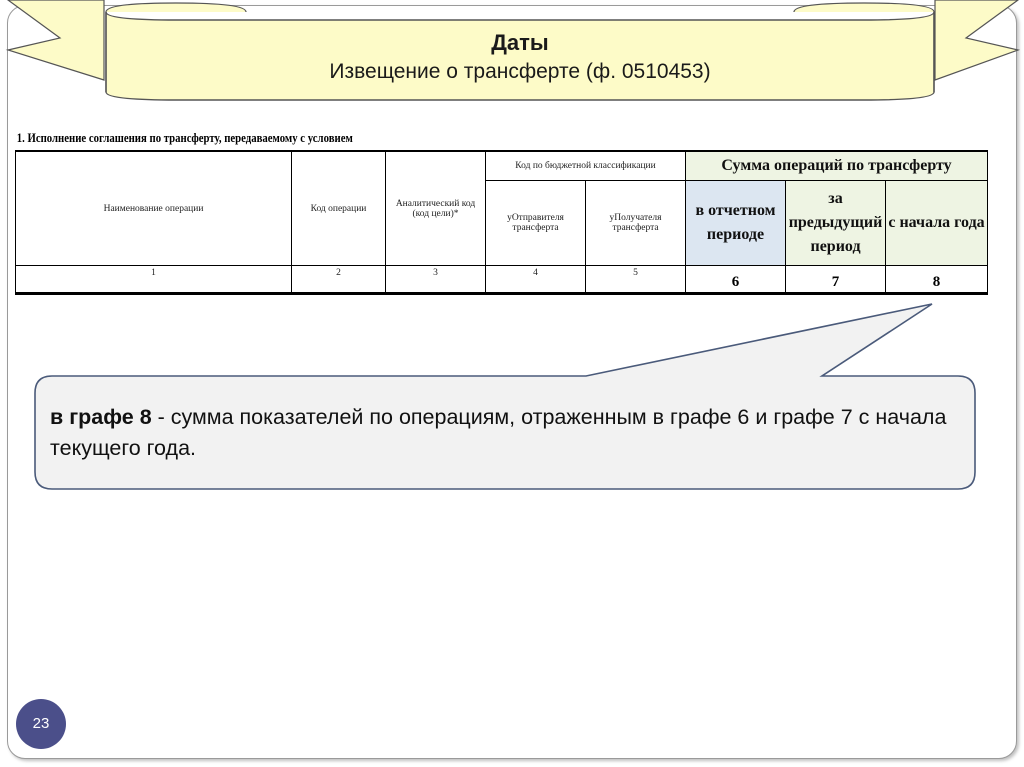 Image resolution: width=1024 pixels, height=767 pixels. Describe the element at coordinates (41, 724) in the screenshot. I see `page-number-badge: 23` at that location.